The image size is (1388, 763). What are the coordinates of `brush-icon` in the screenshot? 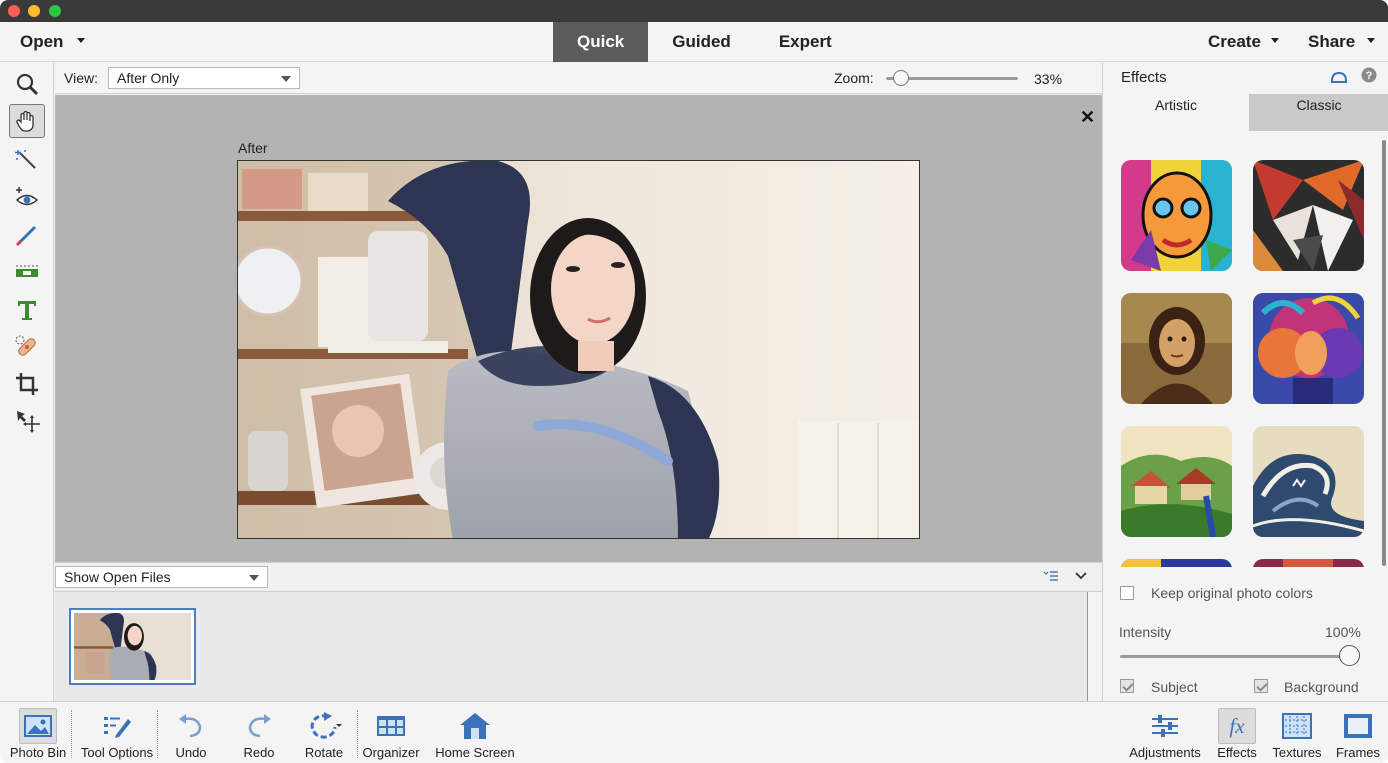 It's located at (26, 236).